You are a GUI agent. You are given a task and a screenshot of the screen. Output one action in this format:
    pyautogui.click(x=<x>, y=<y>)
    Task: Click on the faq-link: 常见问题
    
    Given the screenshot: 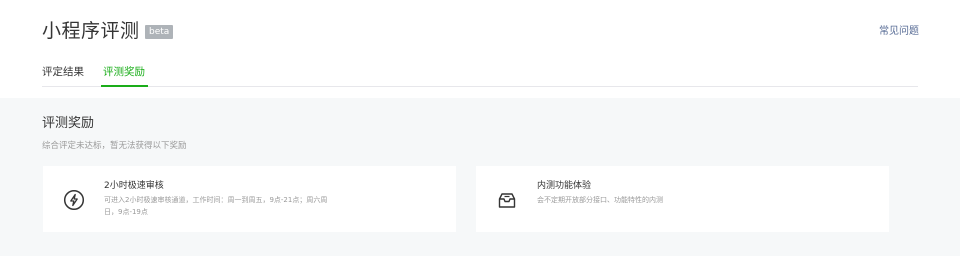 What is the action you would take?
    pyautogui.click(x=899, y=32)
    